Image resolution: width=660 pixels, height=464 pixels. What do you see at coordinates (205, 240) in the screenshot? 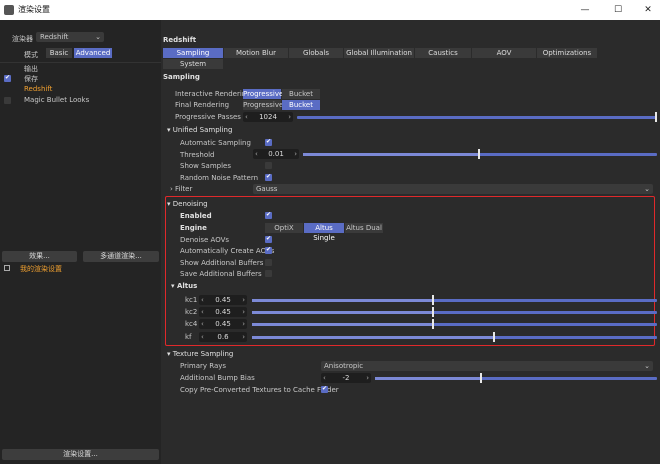
I see `denoise-aovs-label: Denoise AOVs` at bounding box center [205, 240].